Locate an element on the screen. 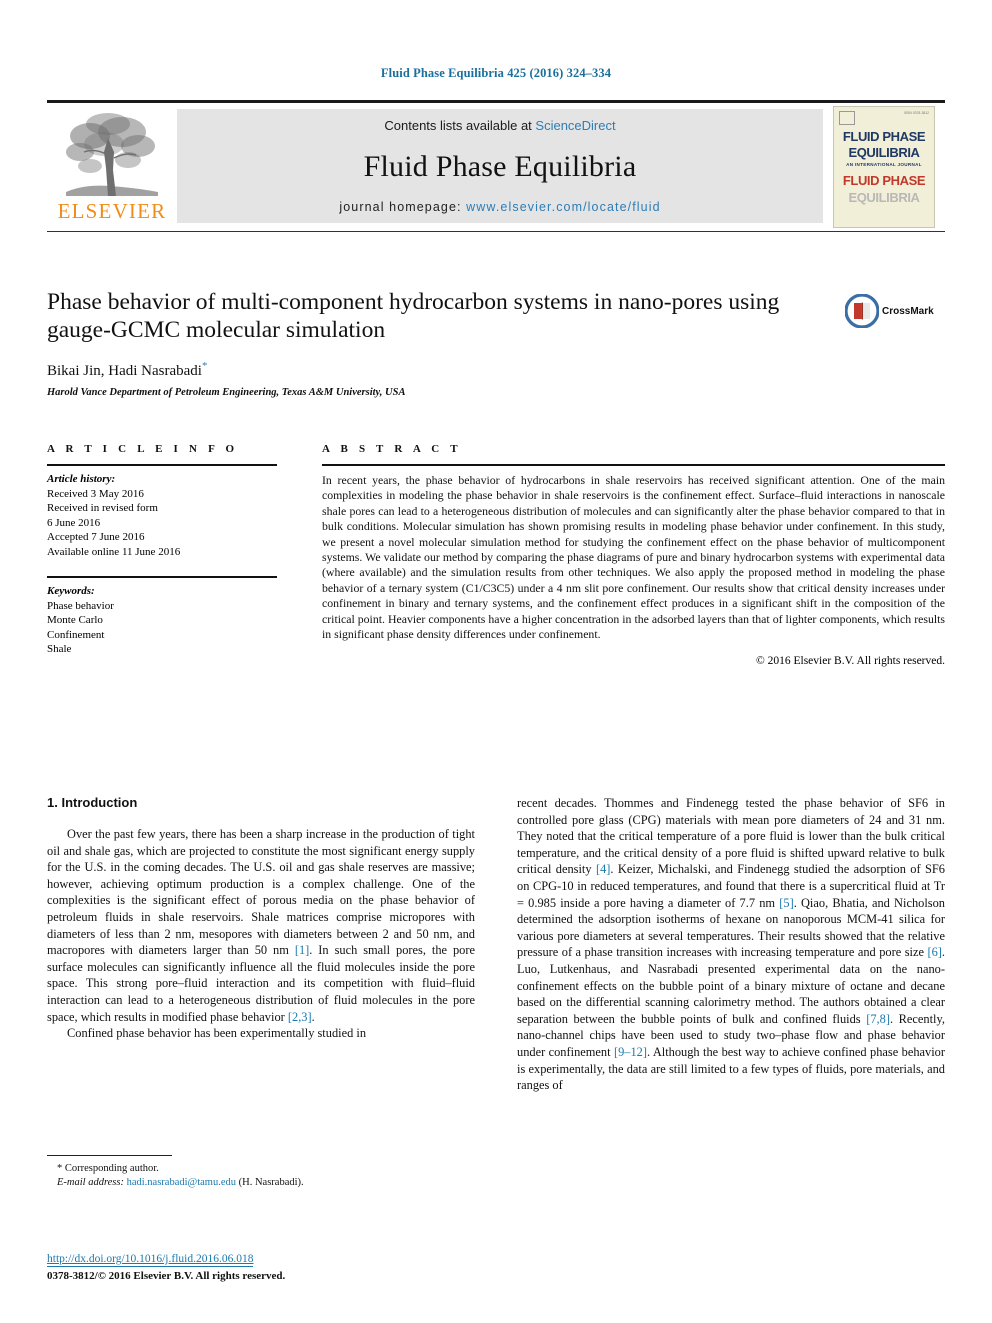 This screenshot has width=992, height=1323. citation-ref: [5] is located at coordinates (786, 903).